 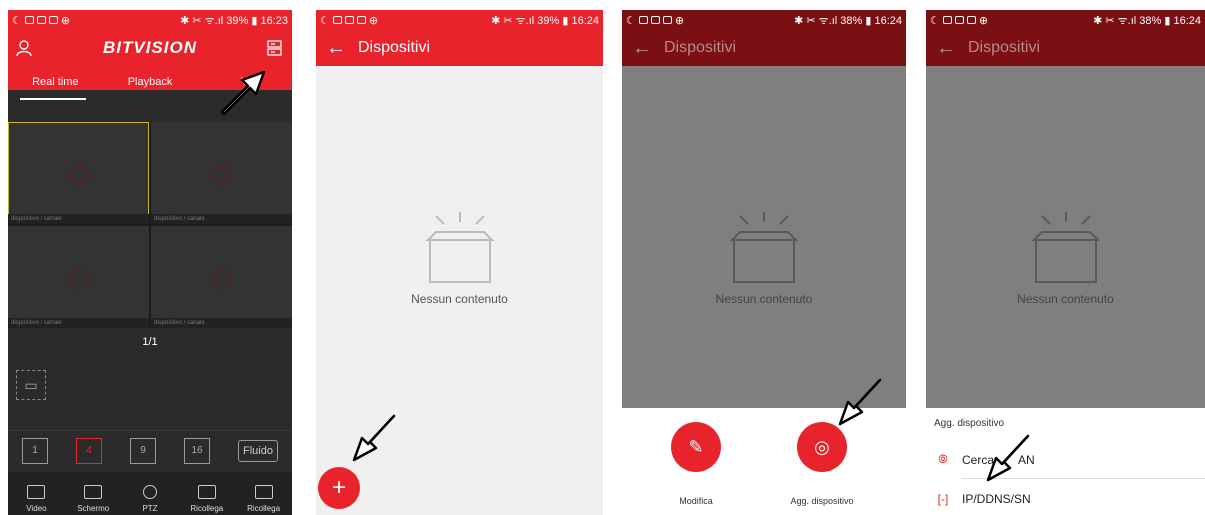 I want to click on video-icon, so click(x=36, y=492).